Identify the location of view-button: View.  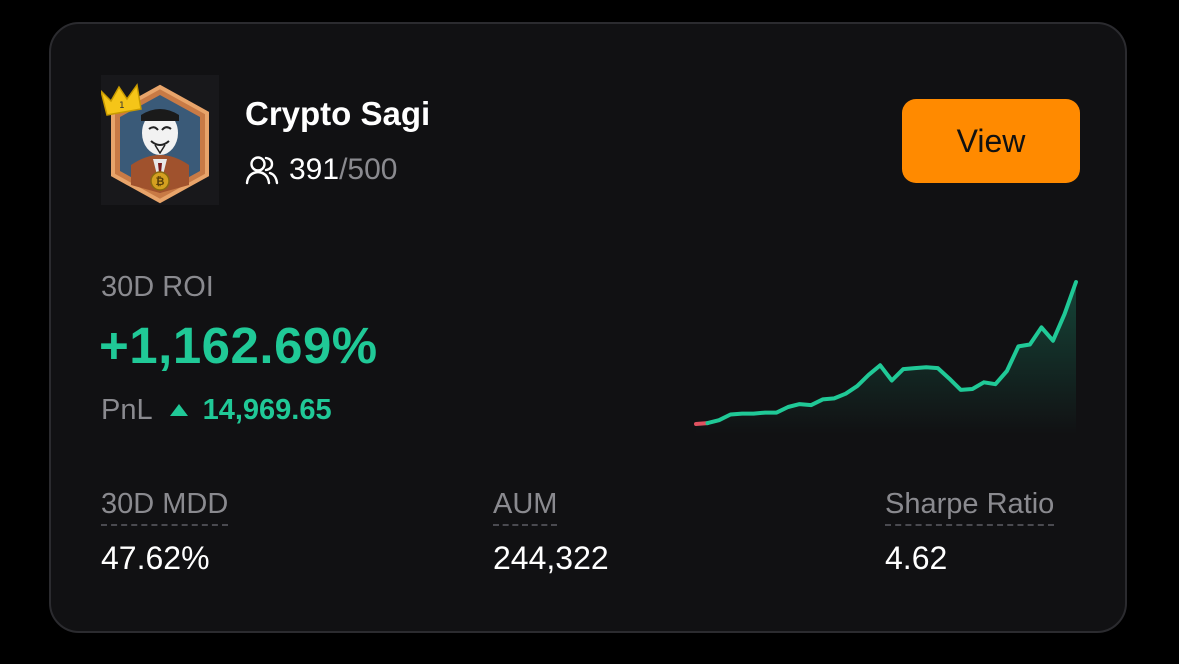
(991, 141).